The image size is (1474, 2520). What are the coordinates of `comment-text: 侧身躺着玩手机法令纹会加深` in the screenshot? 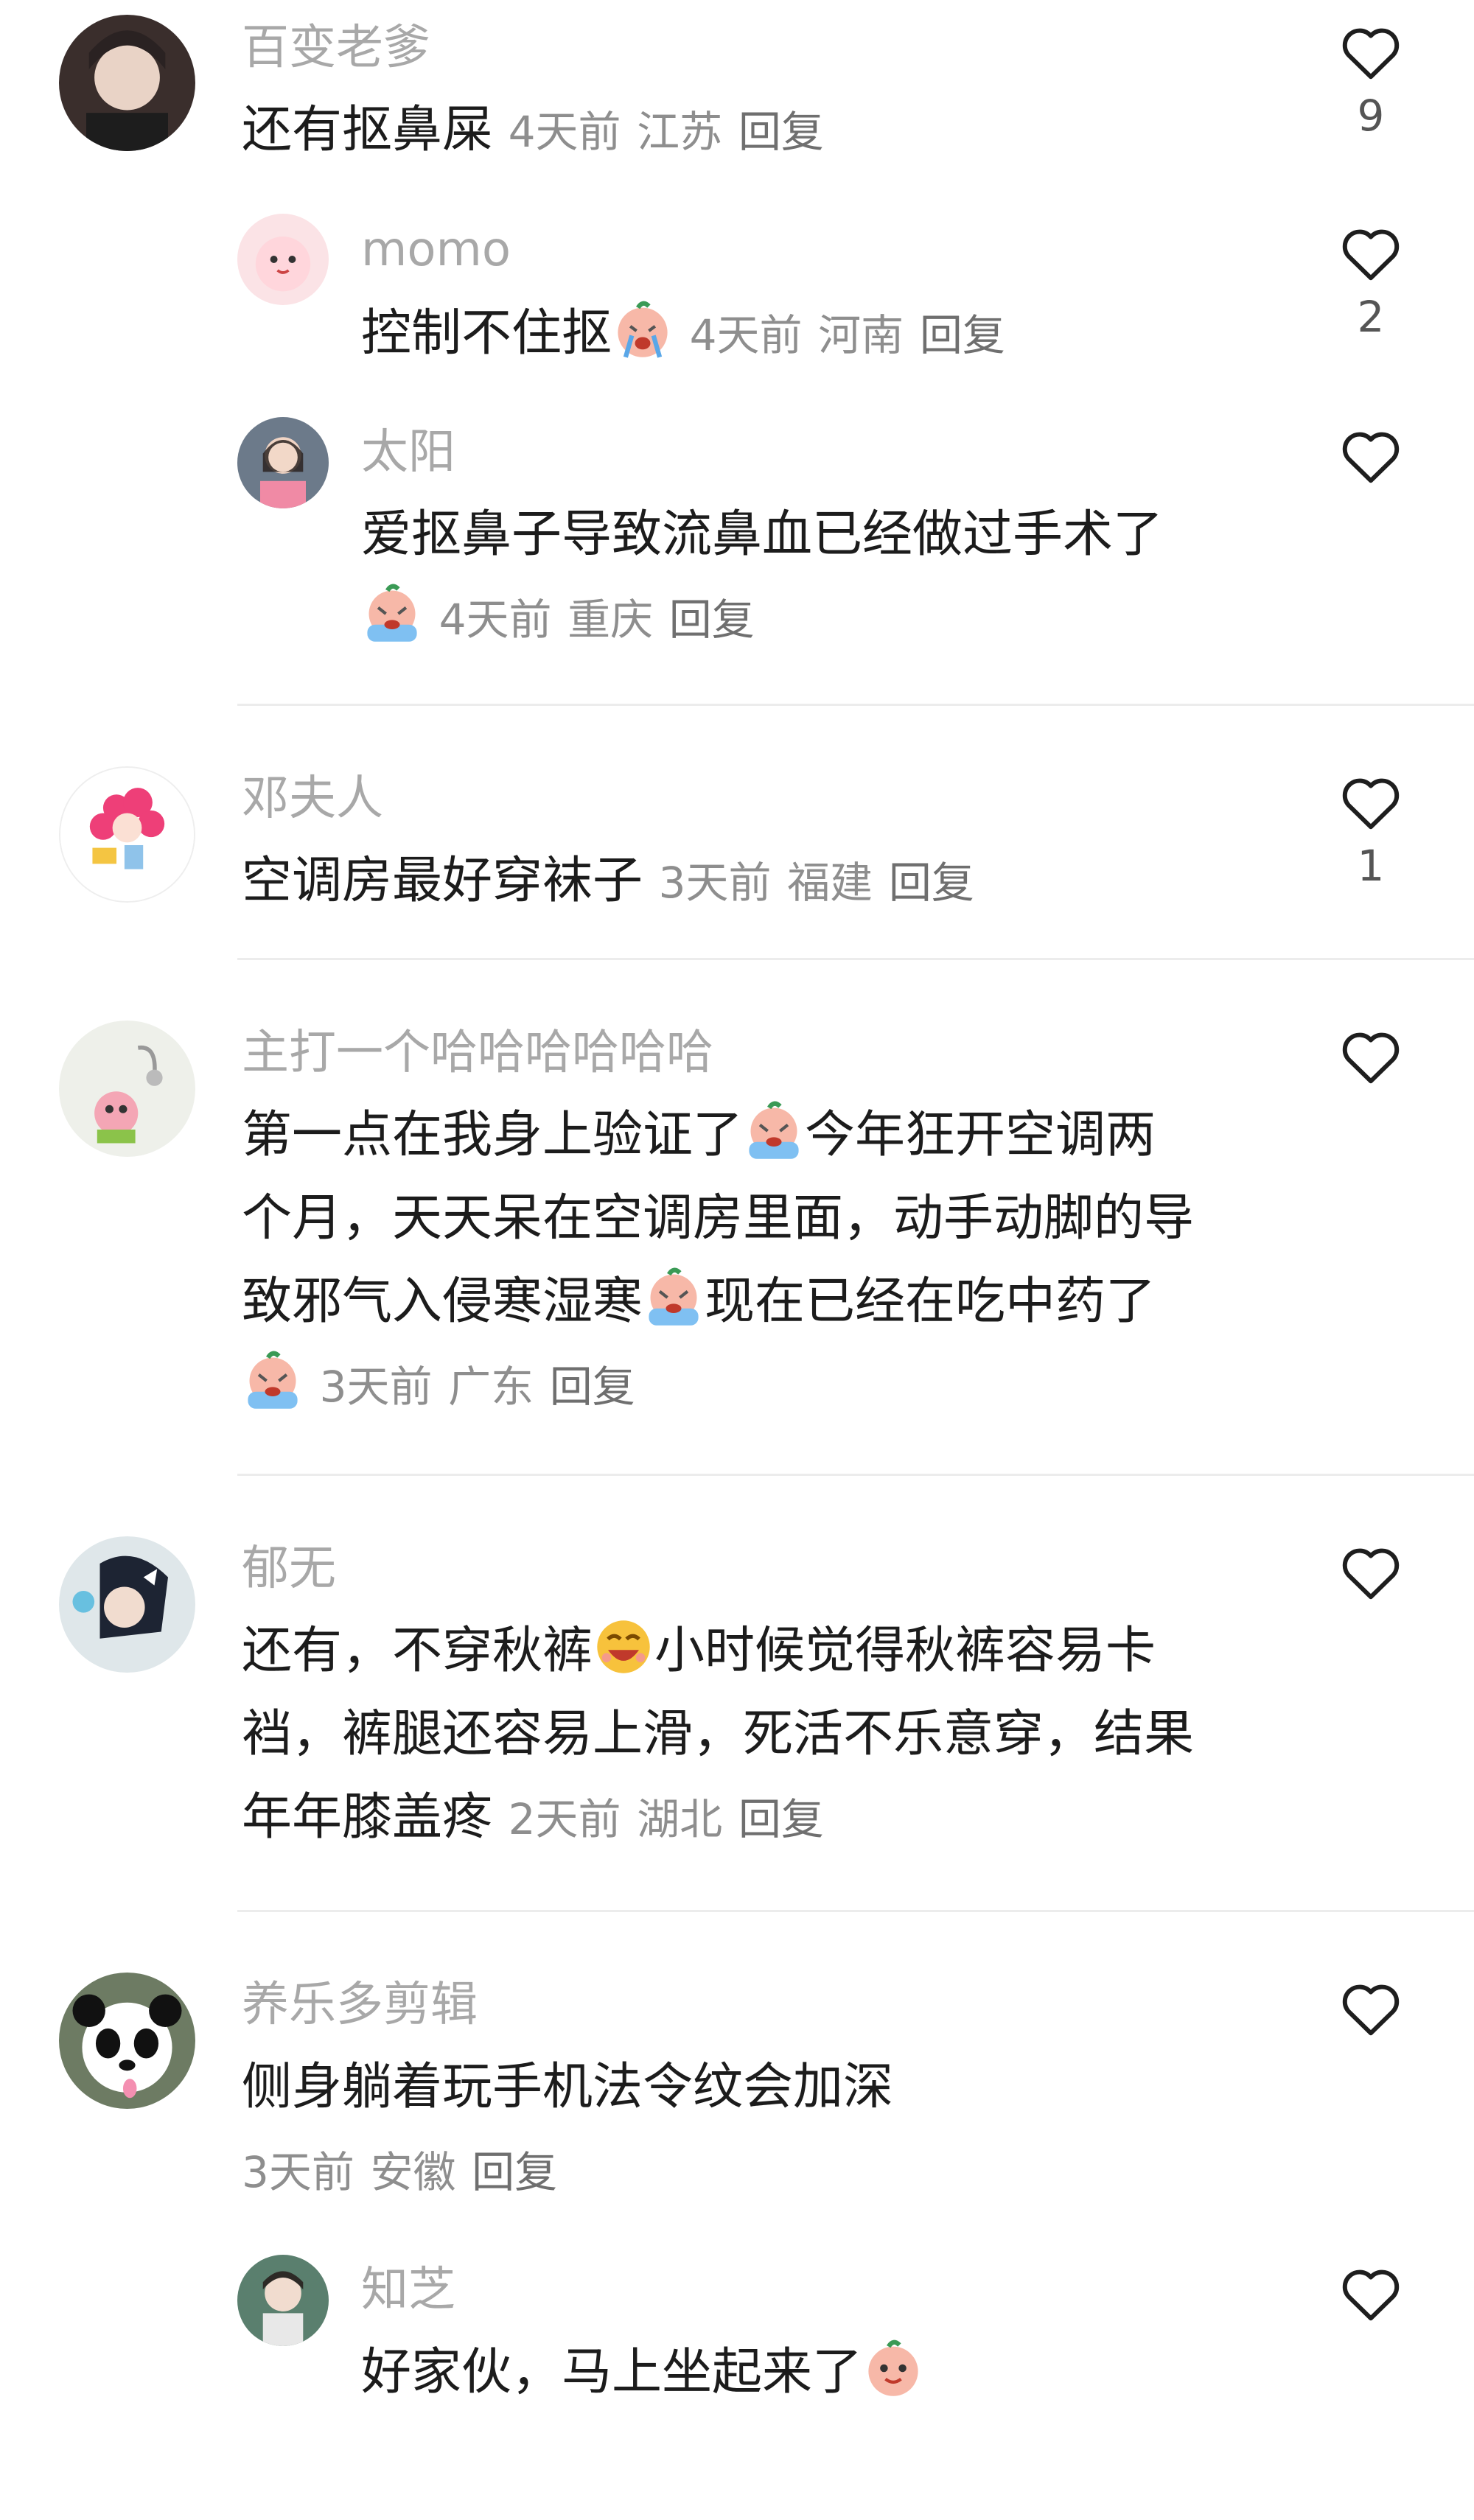 It's located at (568, 2087).